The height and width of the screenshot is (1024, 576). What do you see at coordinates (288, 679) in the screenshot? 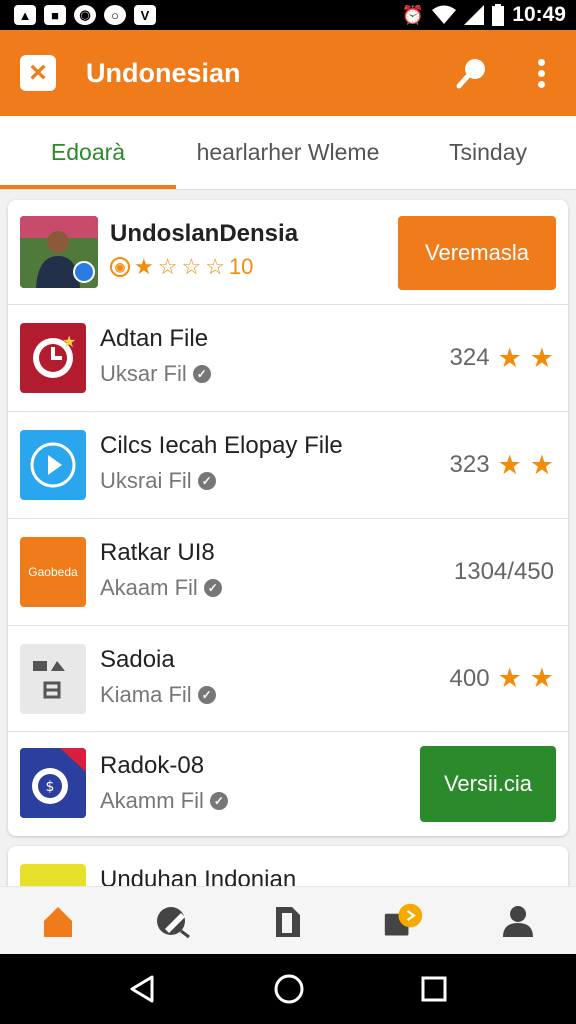
I see `list-item: Sadoia Kiama Fil ✓ 400 ★ ★` at bounding box center [288, 679].